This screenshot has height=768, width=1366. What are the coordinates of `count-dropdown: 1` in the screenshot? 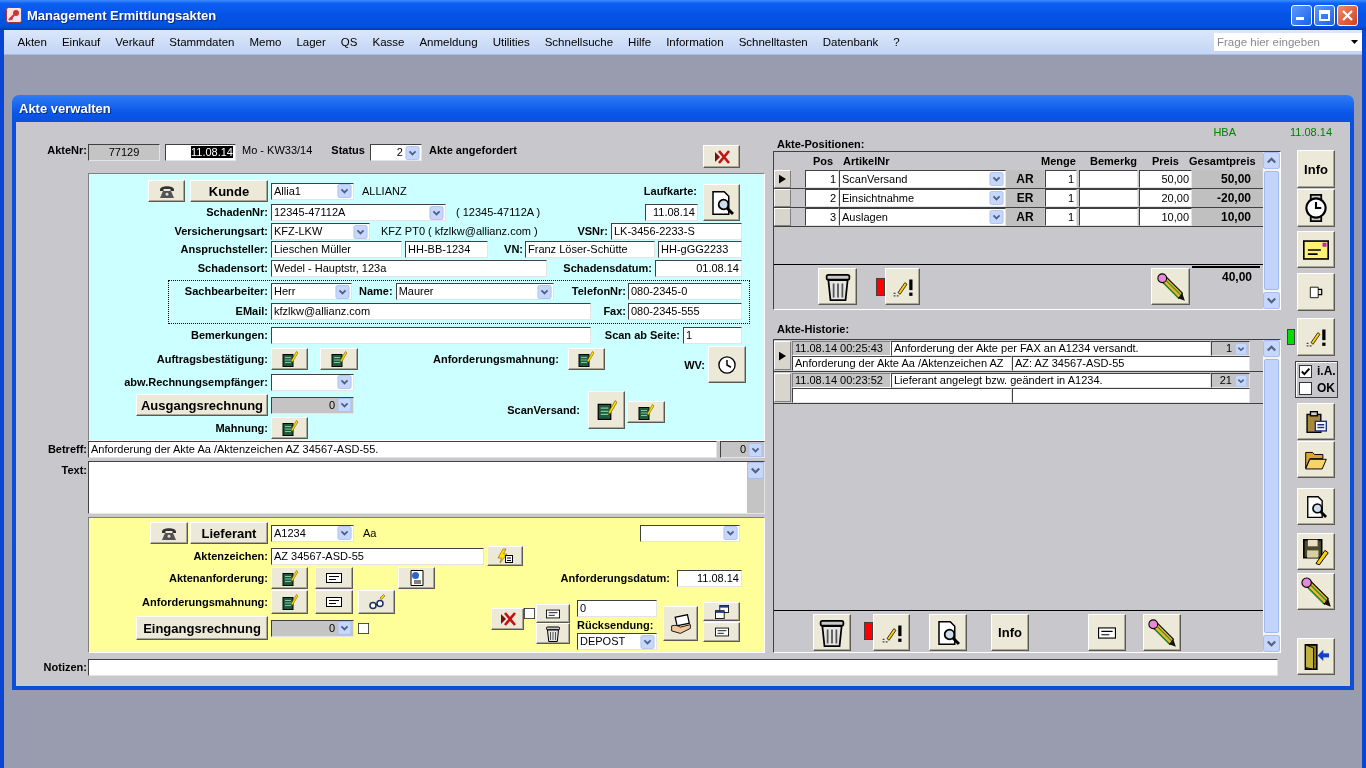 It's located at (1230, 348).